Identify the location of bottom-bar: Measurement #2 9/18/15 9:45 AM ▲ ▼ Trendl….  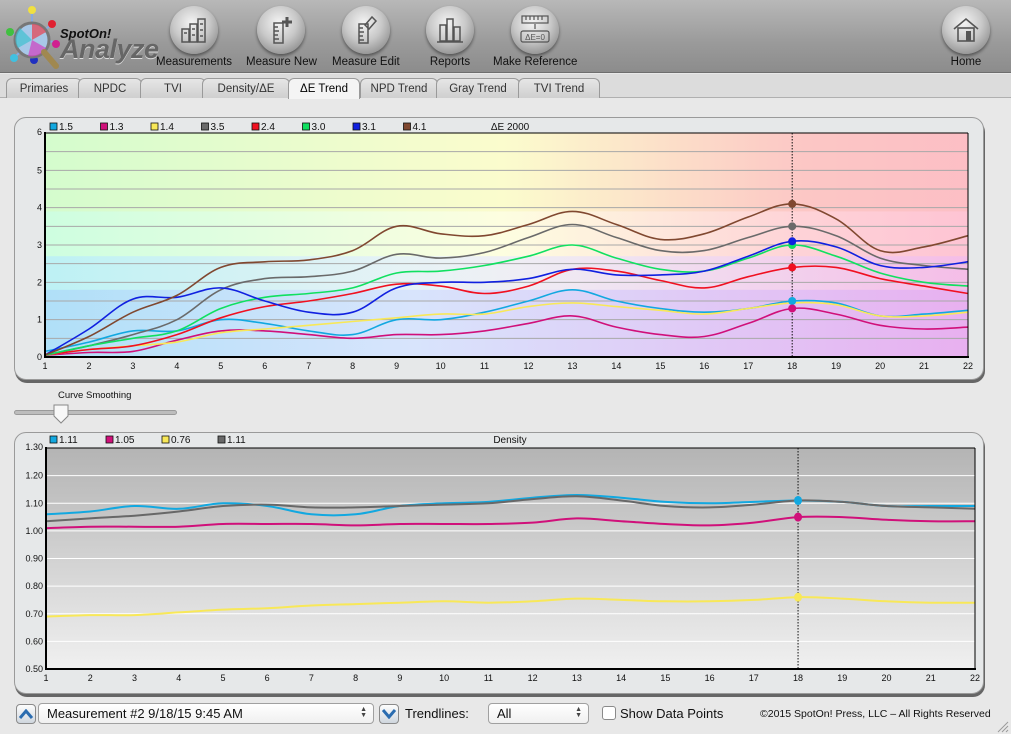
(505, 717).